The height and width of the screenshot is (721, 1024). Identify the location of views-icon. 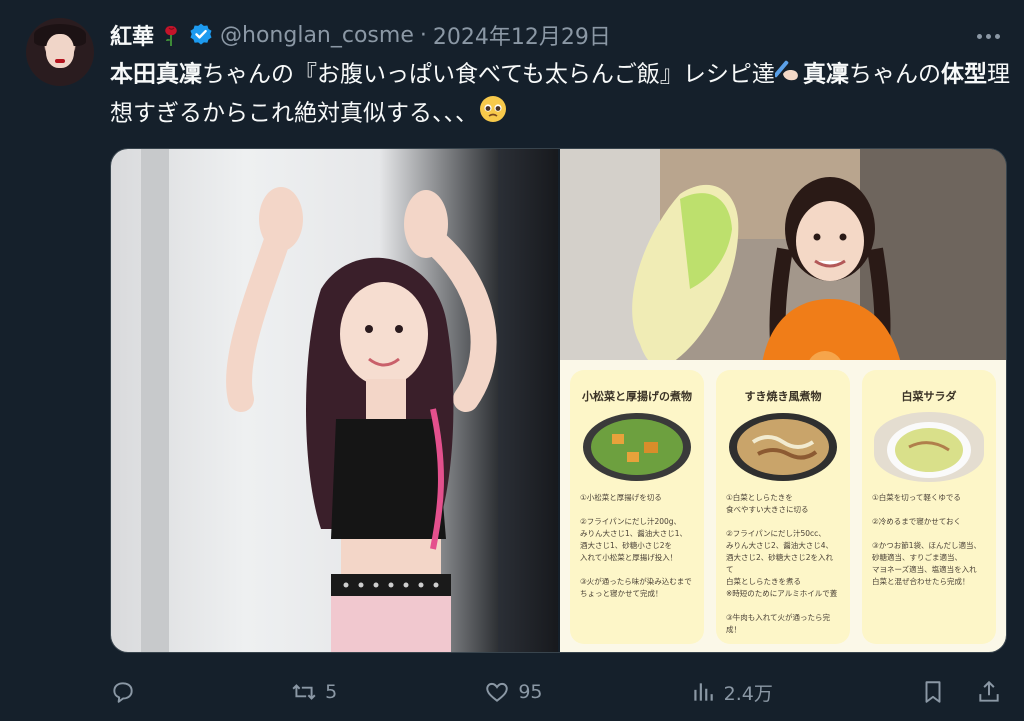
(703, 692).